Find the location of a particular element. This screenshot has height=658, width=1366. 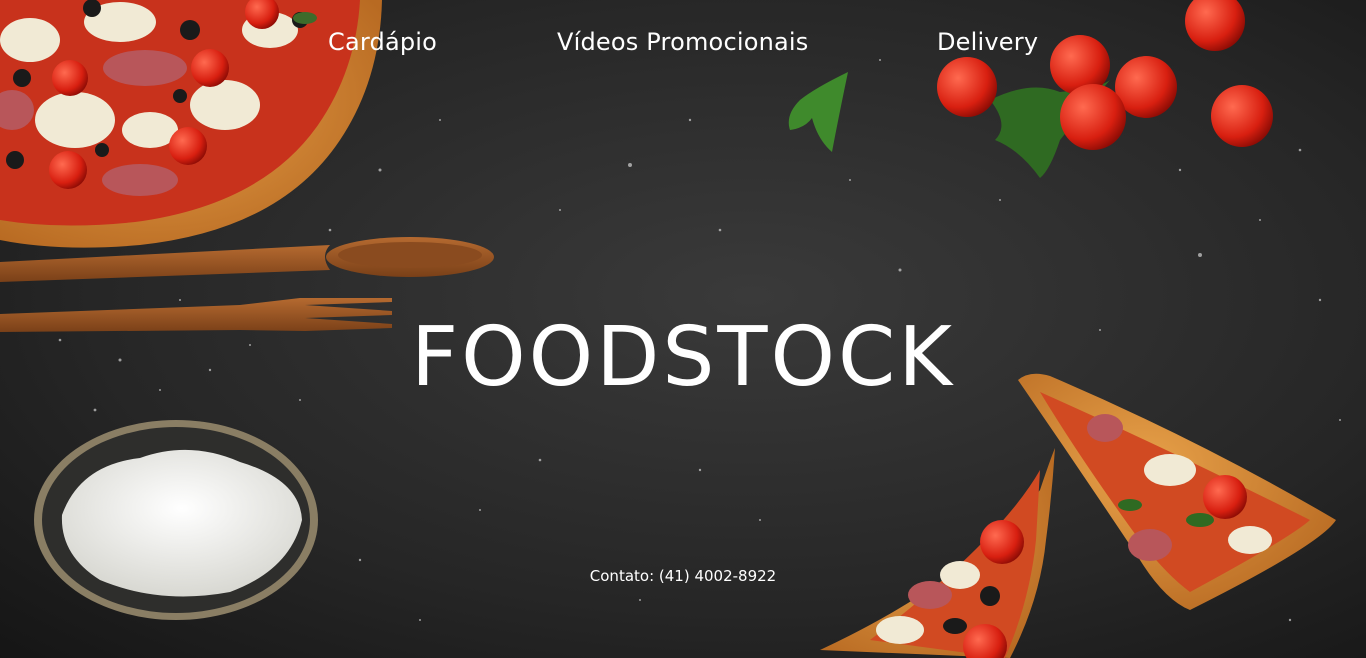

main-nav: Cardápio Vídeos Promocionais Delivery is located at coordinates (683, 42).